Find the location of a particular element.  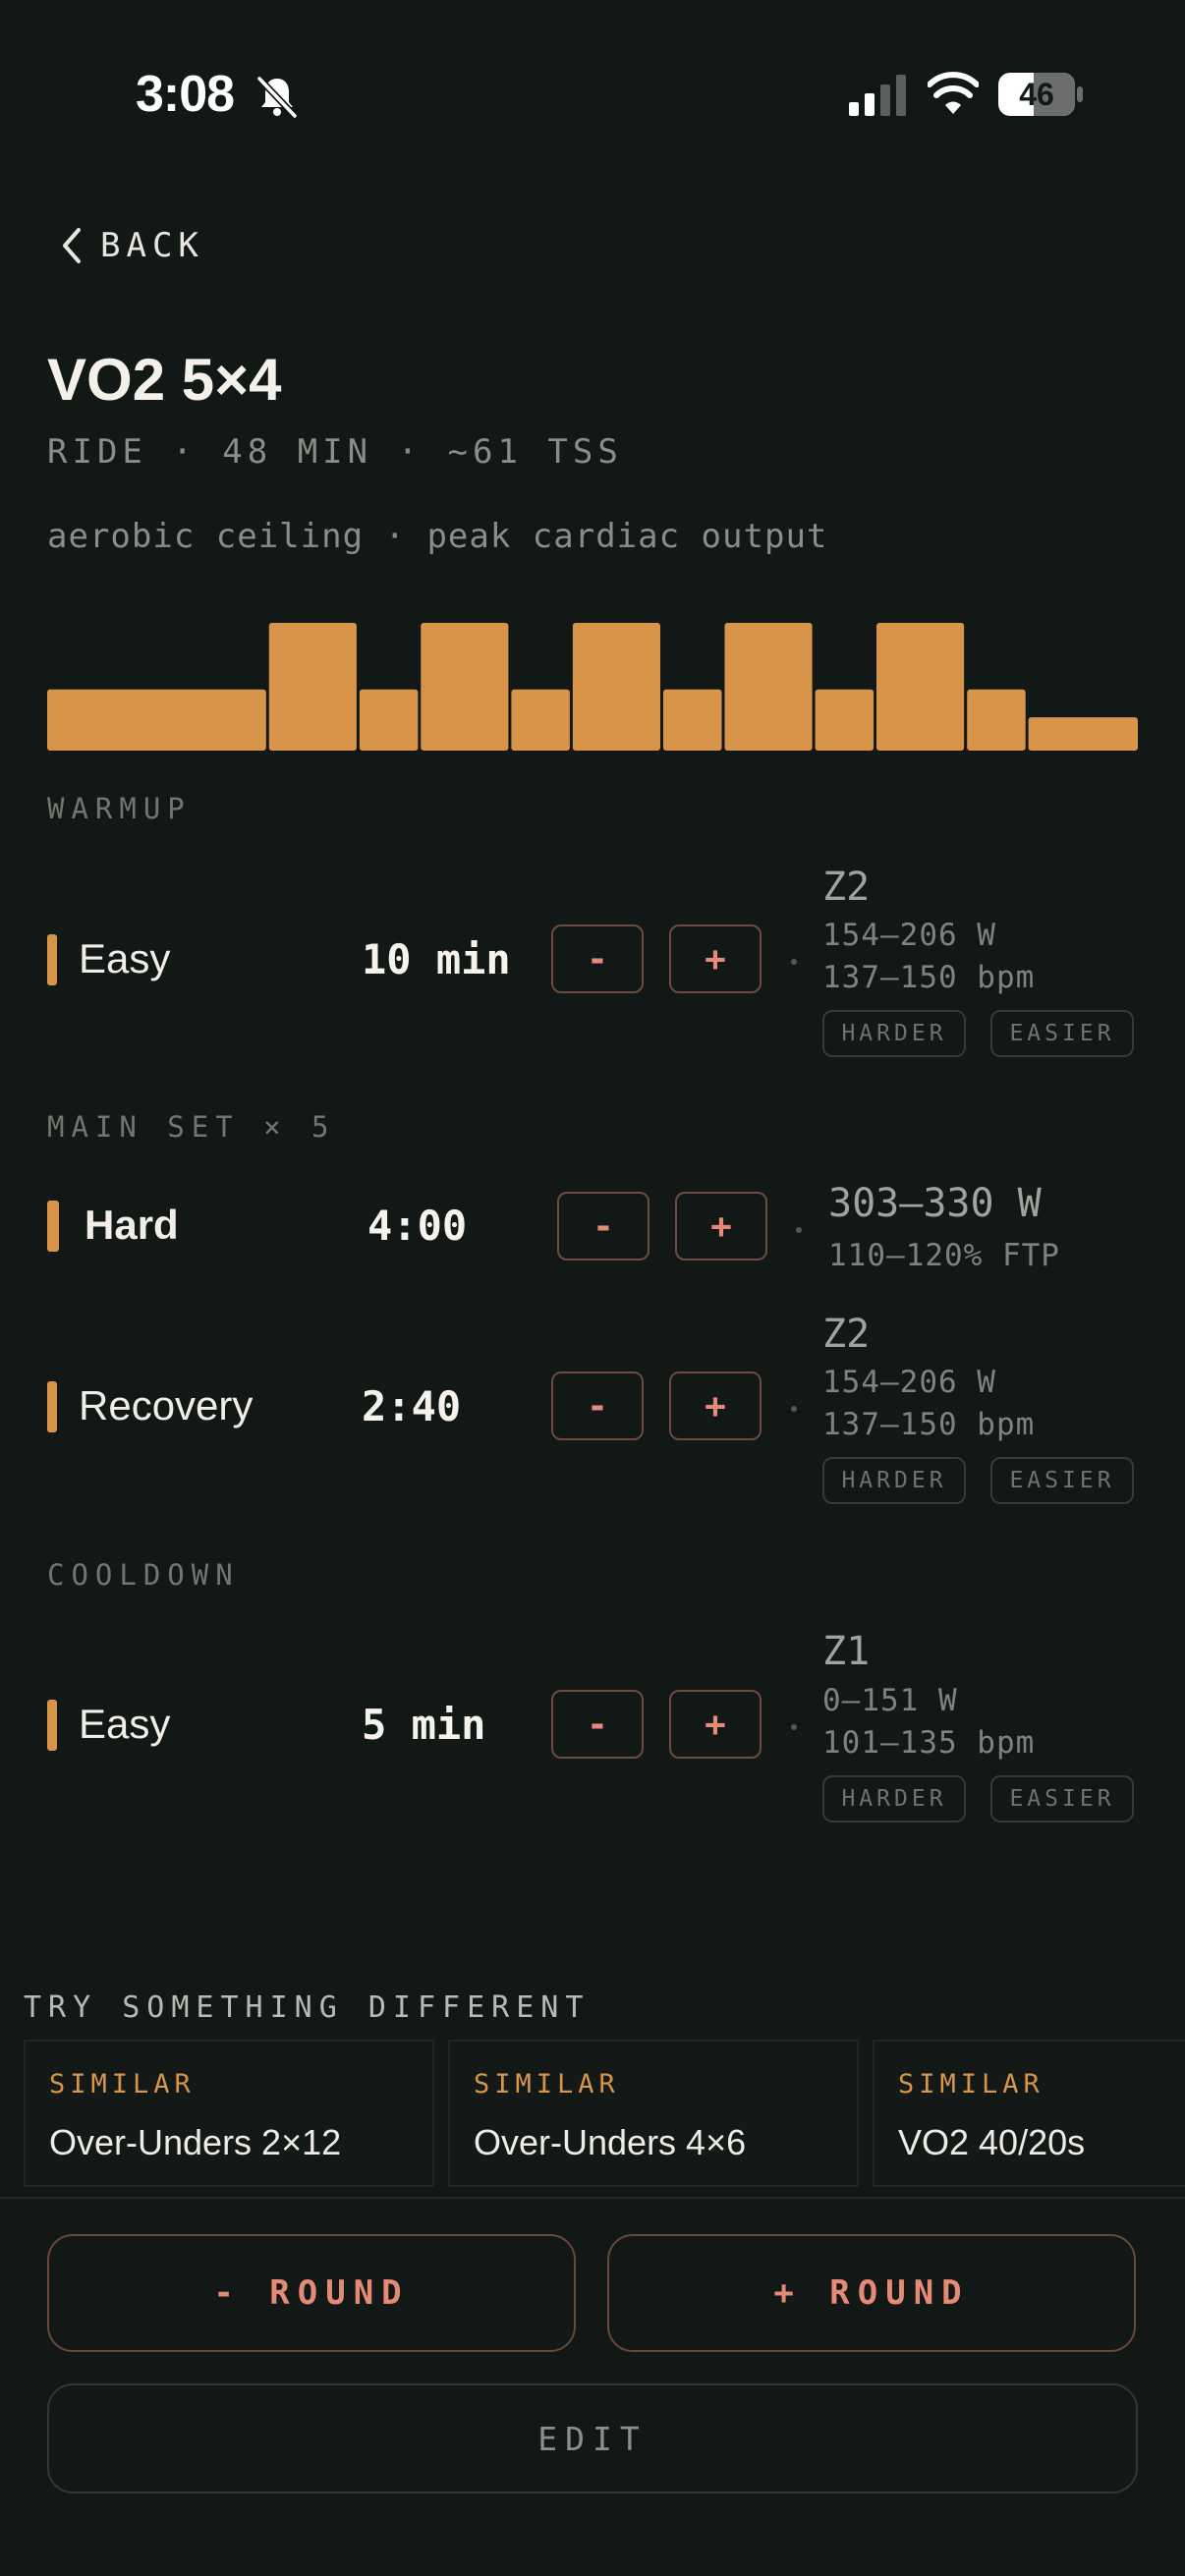

intensity-profile-chart is located at coordinates (592, 687).